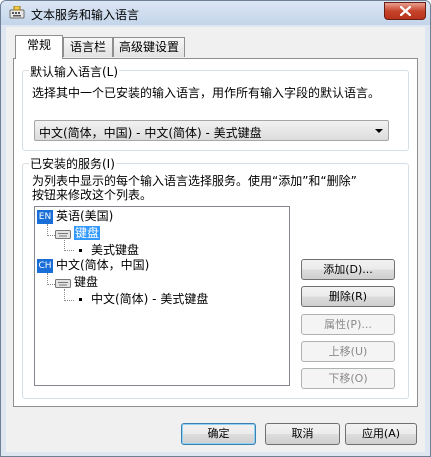 Image resolution: width=431 pixels, height=457 pixels. What do you see at coordinates (149, 47) in the screenshot?
I see `tab-advanced-key-settings: 高级键设置` at bounding box center [149, 47].